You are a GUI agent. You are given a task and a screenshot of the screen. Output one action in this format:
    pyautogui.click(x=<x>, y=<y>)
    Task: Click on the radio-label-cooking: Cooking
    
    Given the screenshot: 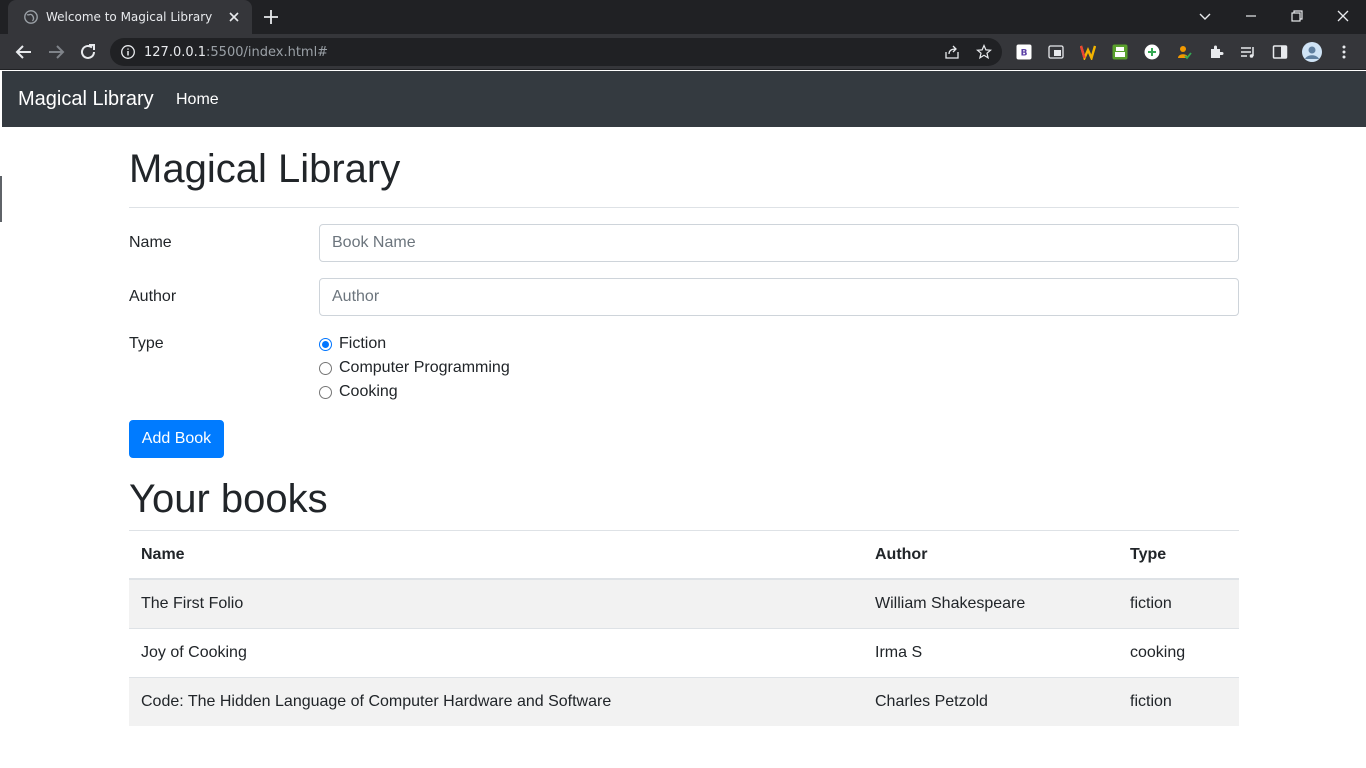 What is the action you would take?
    pyautogui.click(x=368, y=392)
    